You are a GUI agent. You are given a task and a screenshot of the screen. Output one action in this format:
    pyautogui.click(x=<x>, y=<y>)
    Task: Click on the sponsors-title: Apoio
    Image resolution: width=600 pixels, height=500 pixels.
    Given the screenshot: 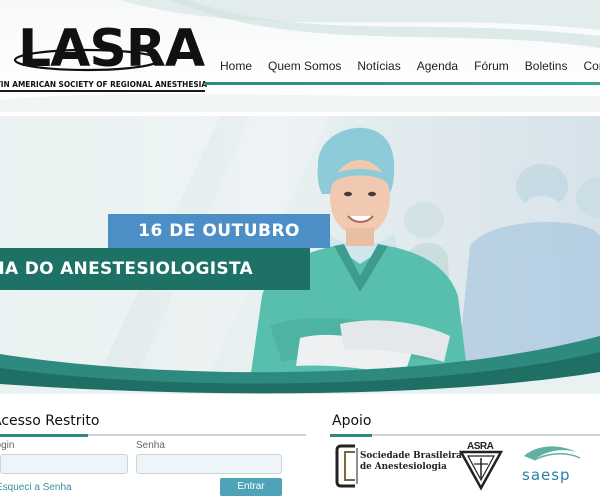 What is the action you would take?
    pyautogui.click(x=352, y=421)
    